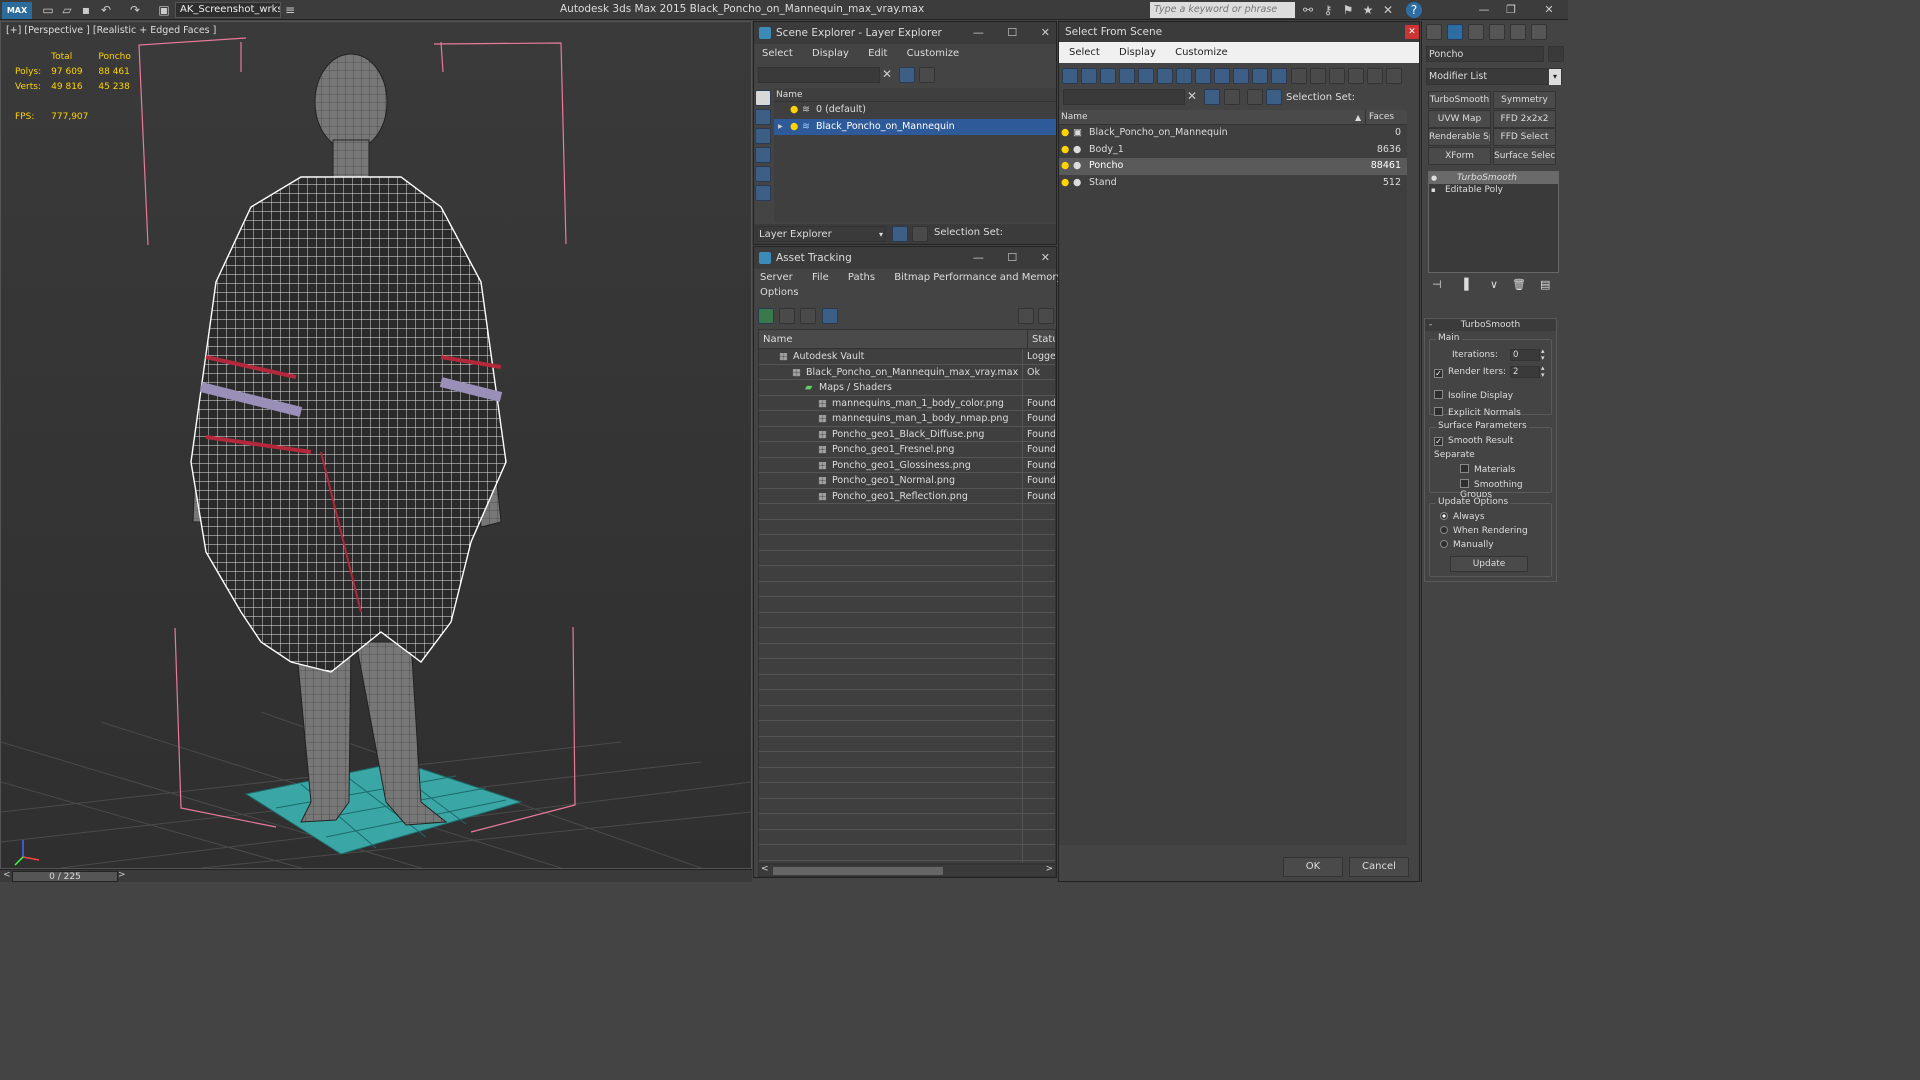  I want to click on pin-stack-icon: ⊣, so click(1437, 284).